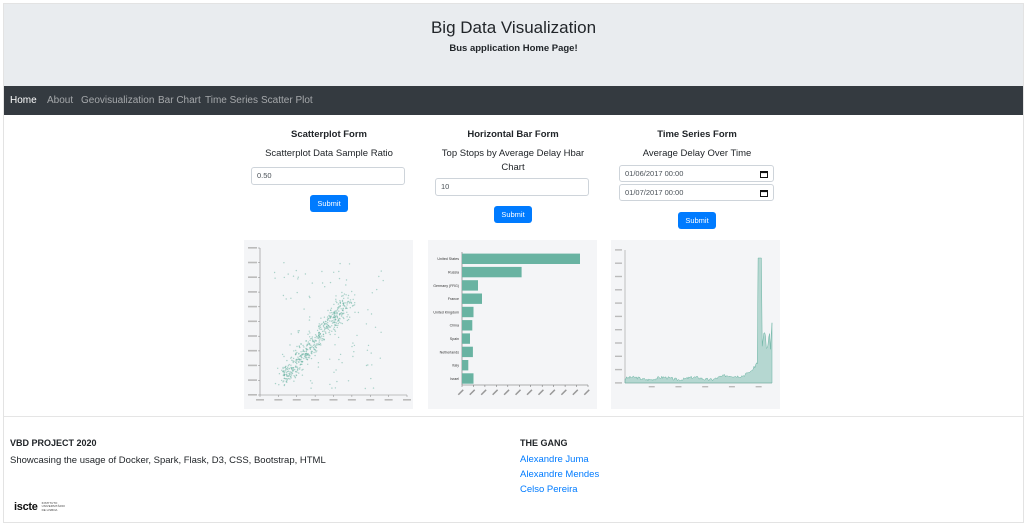 Image resolution: width=1027 pixels, height=526 pixels. I want to click on hbar-submit-button: Submit, so click(513, 214).